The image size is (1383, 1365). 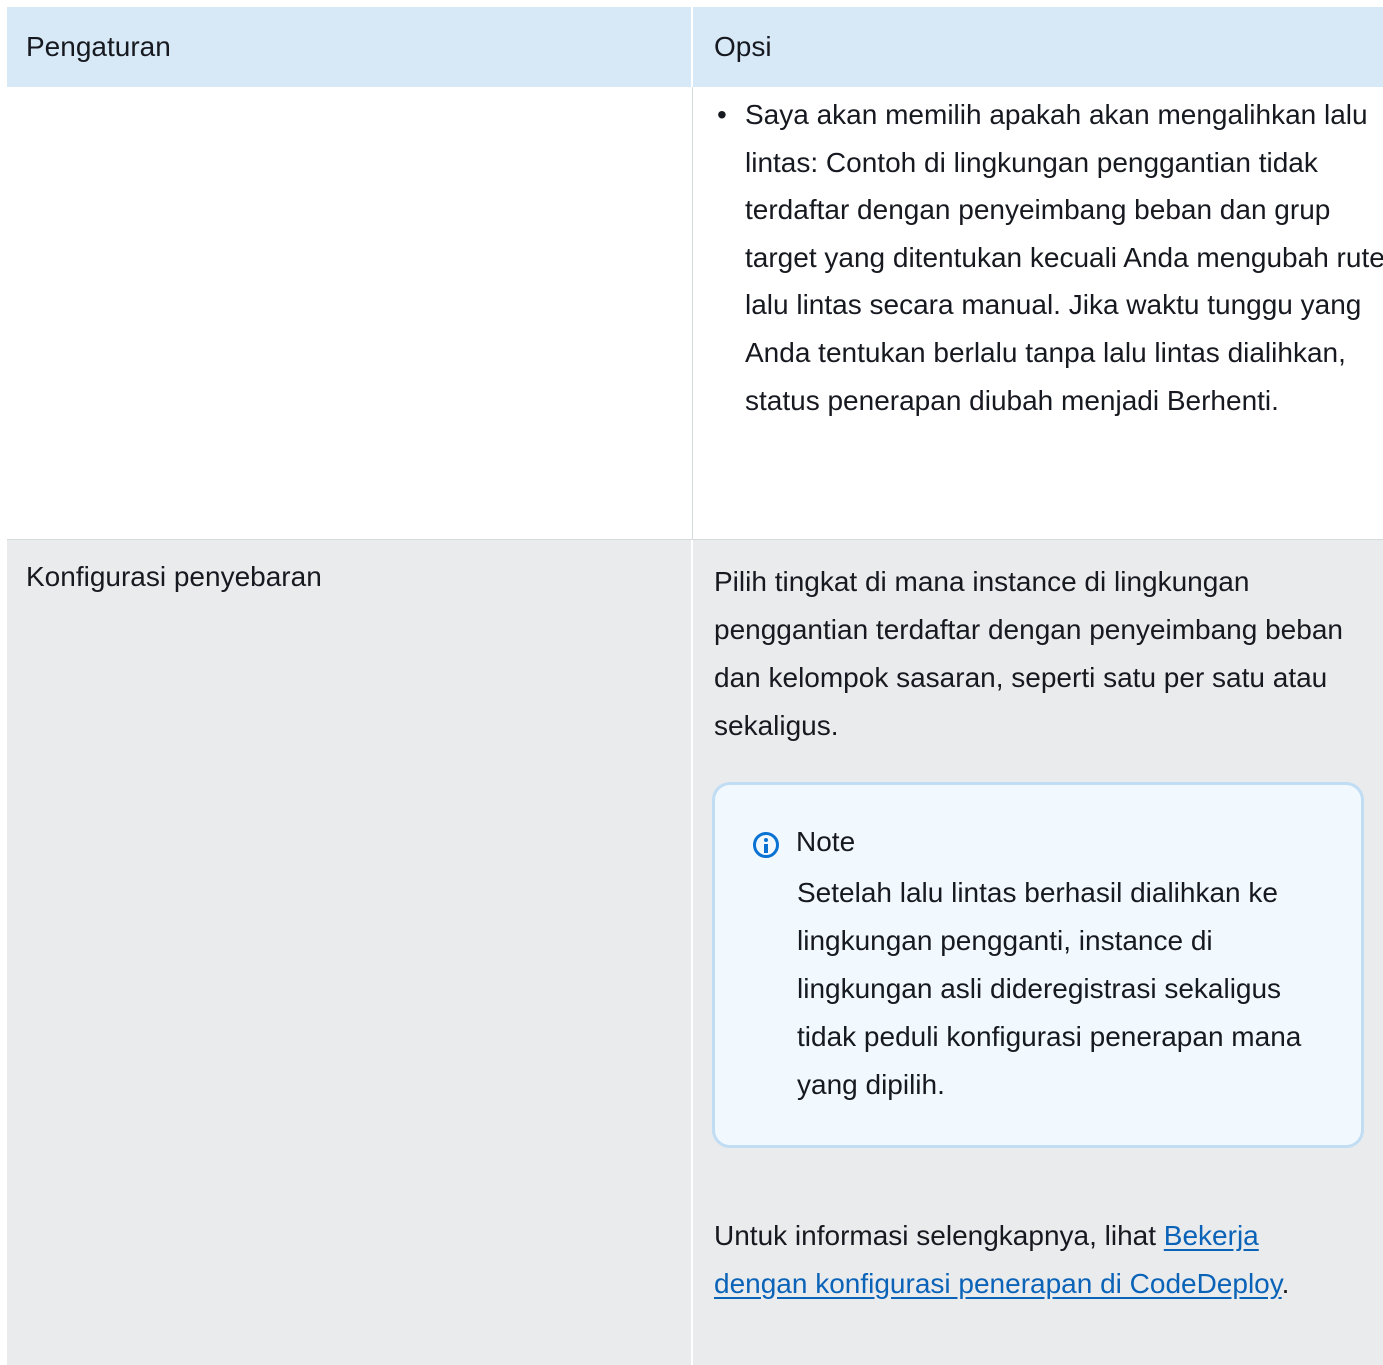 I want to click on note-title: Note, so click(x=826, y=841).